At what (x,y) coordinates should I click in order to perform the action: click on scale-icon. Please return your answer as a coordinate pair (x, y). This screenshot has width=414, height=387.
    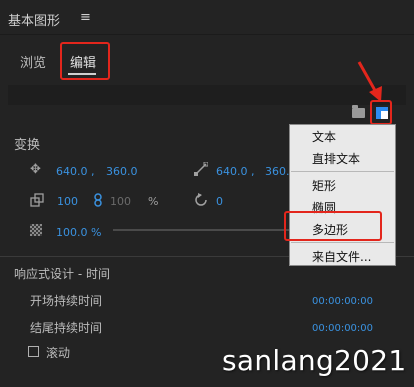
    Looking at the image, I should click on (37, 200).